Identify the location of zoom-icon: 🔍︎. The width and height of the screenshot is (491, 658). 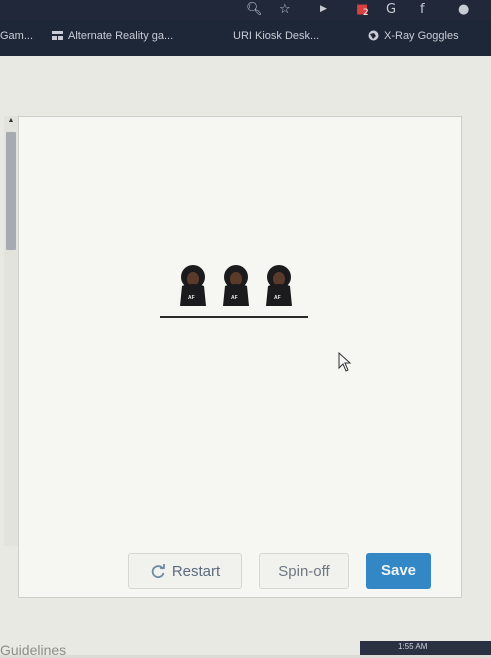
(254, 9).